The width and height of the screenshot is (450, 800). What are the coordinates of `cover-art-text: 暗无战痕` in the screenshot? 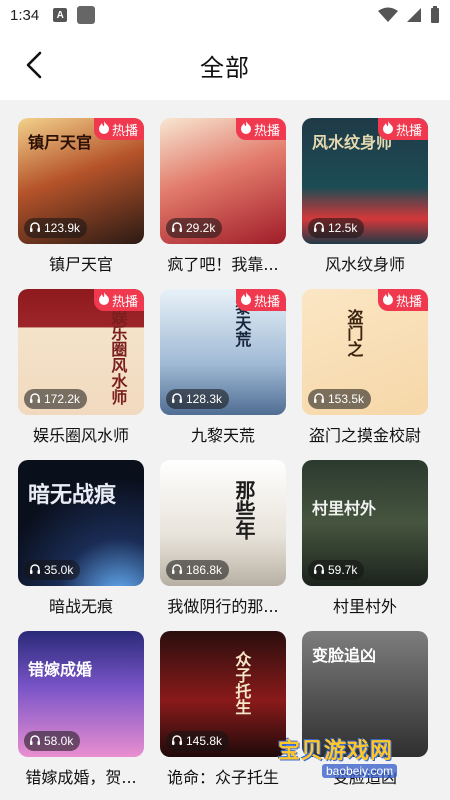 It's located at (72, 495).